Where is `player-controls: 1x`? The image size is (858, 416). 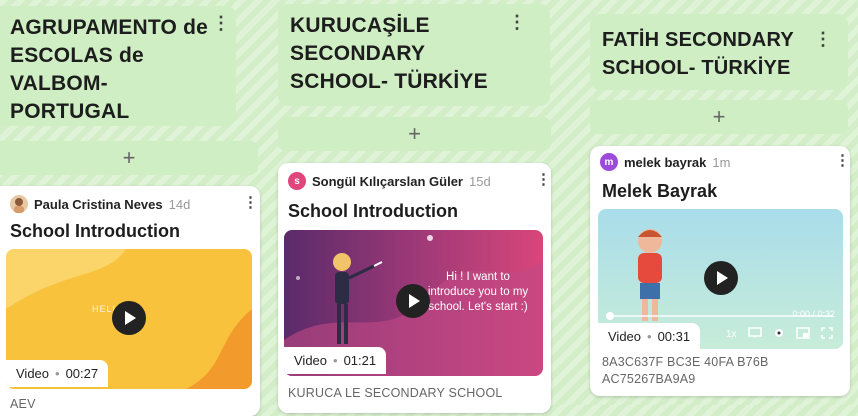 player-controls: 1x is located at coordinates (779, 334).